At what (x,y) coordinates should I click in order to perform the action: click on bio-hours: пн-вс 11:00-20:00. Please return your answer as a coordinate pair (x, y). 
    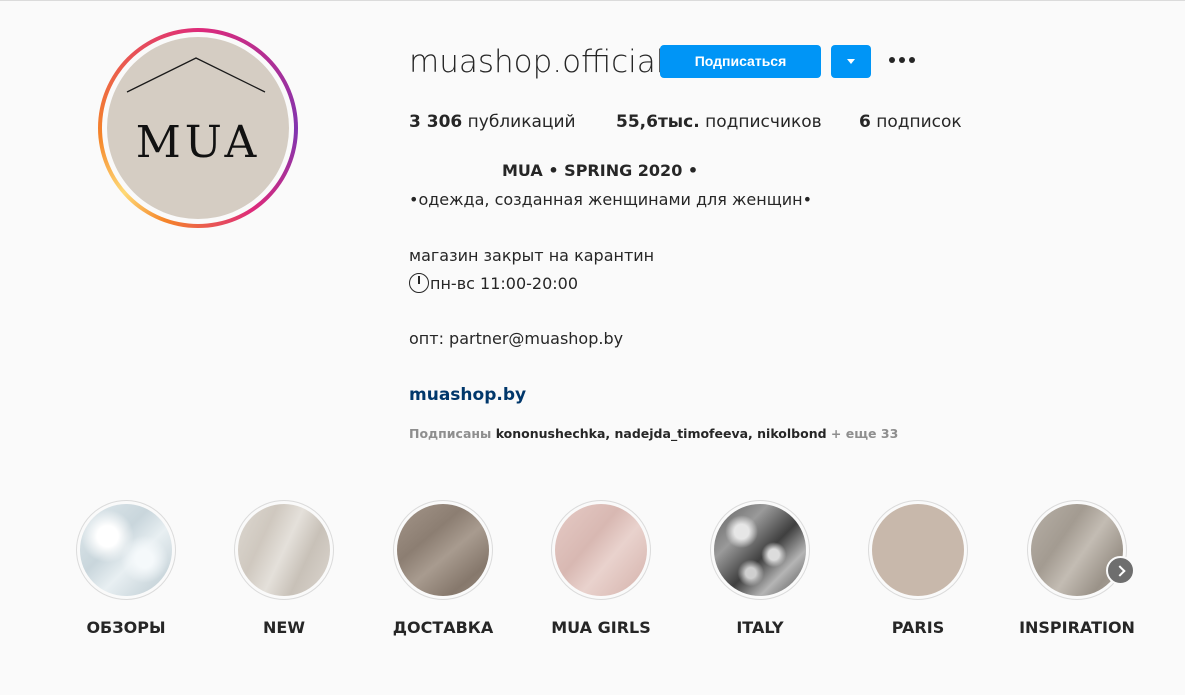
    Looking at the image, I should click on (493, 283).